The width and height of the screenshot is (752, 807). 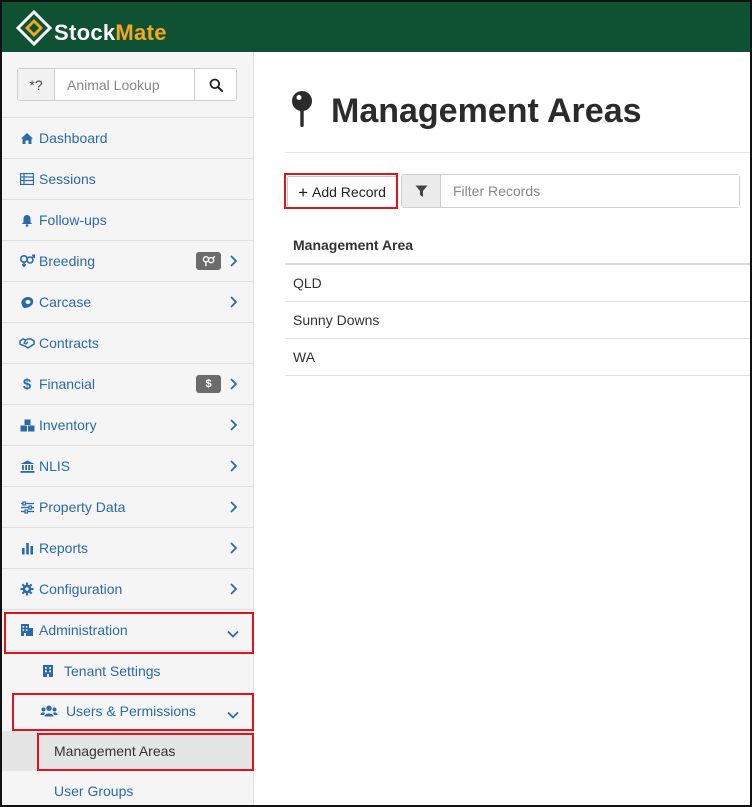 I want to click on steak-icon, so click(x=27, y=302).